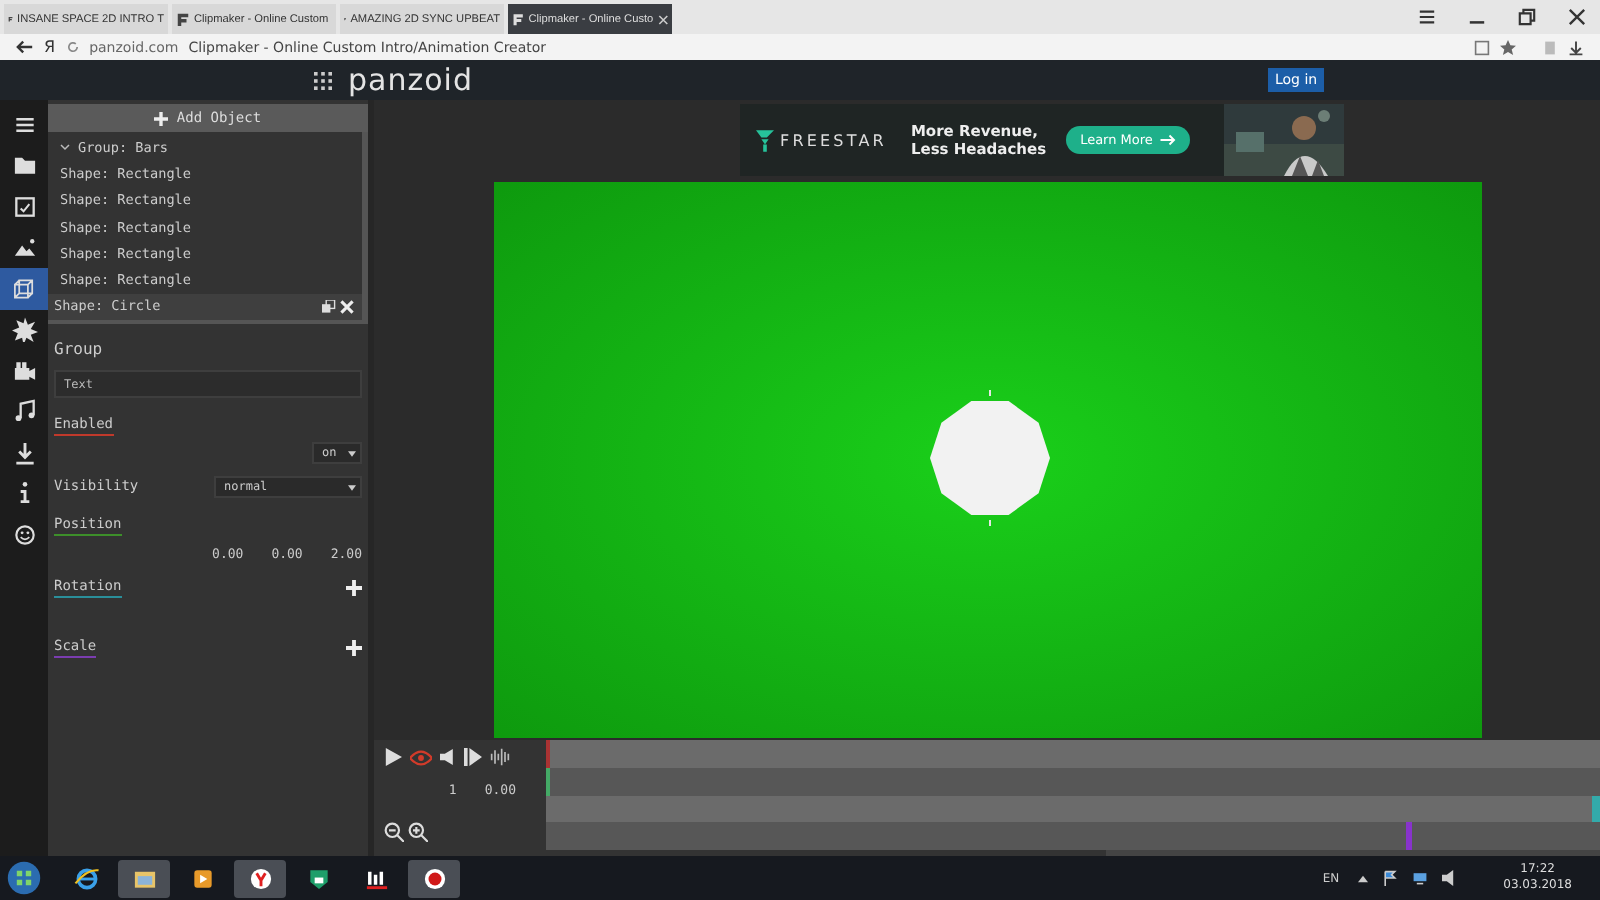 This screenshot has height=900, width=1600. I want to click on flag-icon, so click(1389, 878).